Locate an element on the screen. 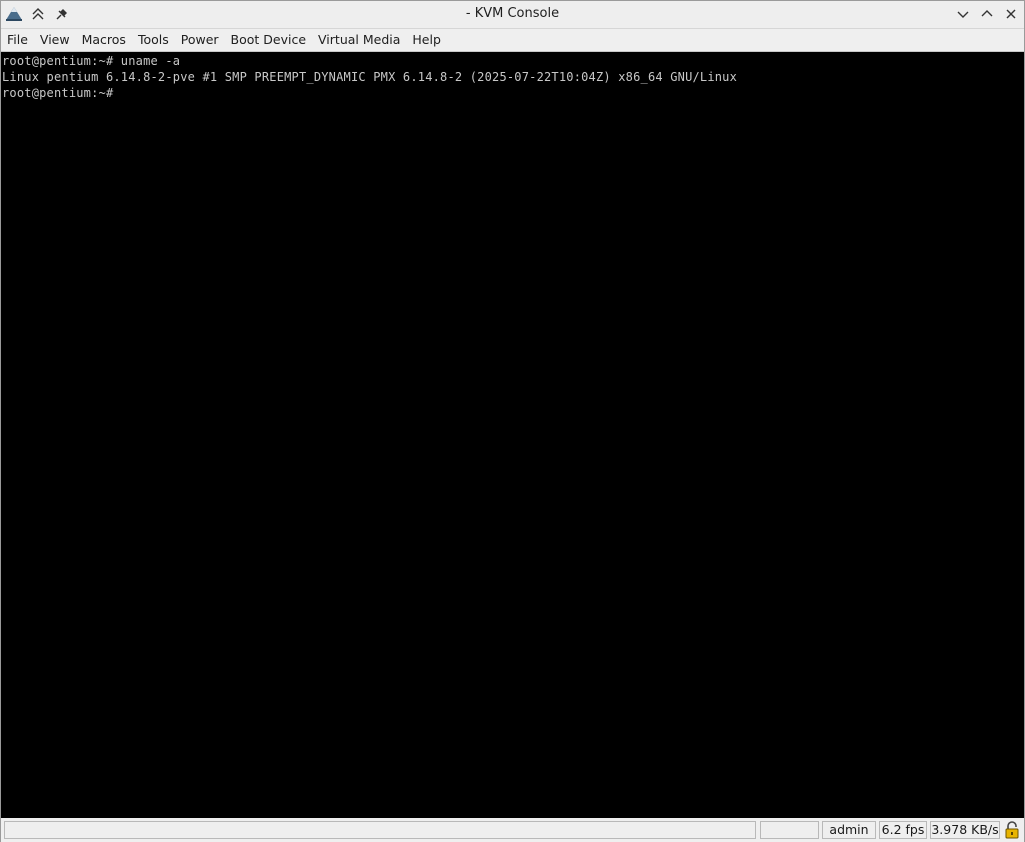 This screenshot has width=1025, height=842. menu-power: Power is located at coordinates (200, 40).